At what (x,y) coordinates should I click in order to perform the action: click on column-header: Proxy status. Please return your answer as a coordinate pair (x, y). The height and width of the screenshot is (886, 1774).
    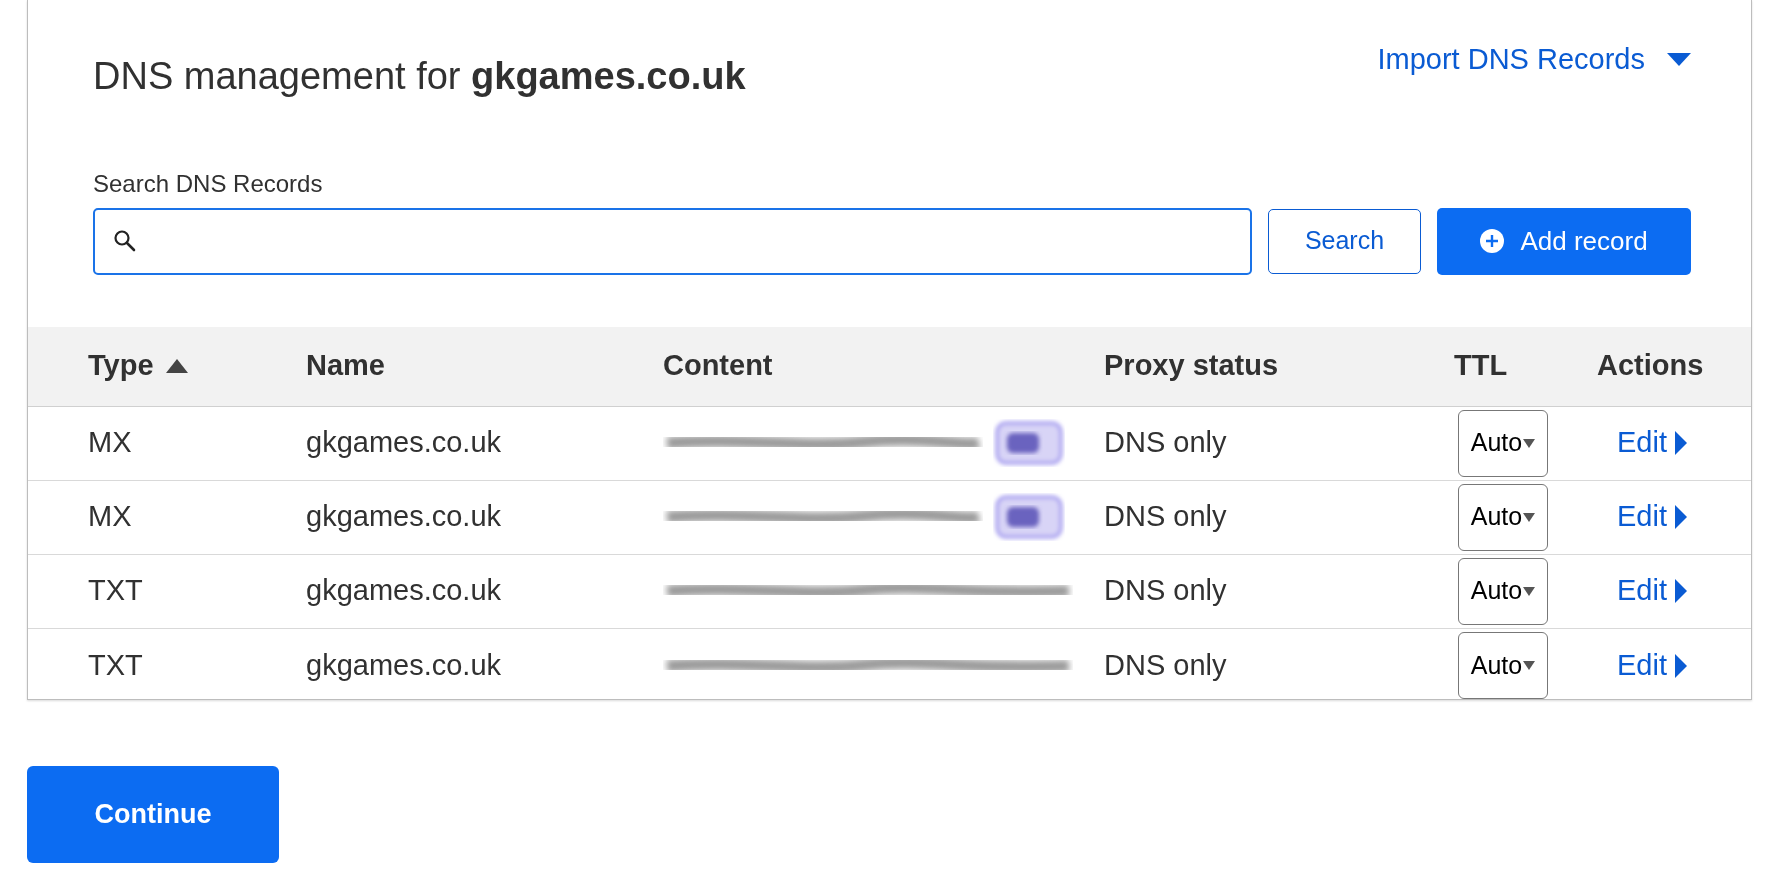
    Looking at the image, I should click on (1191, 366).